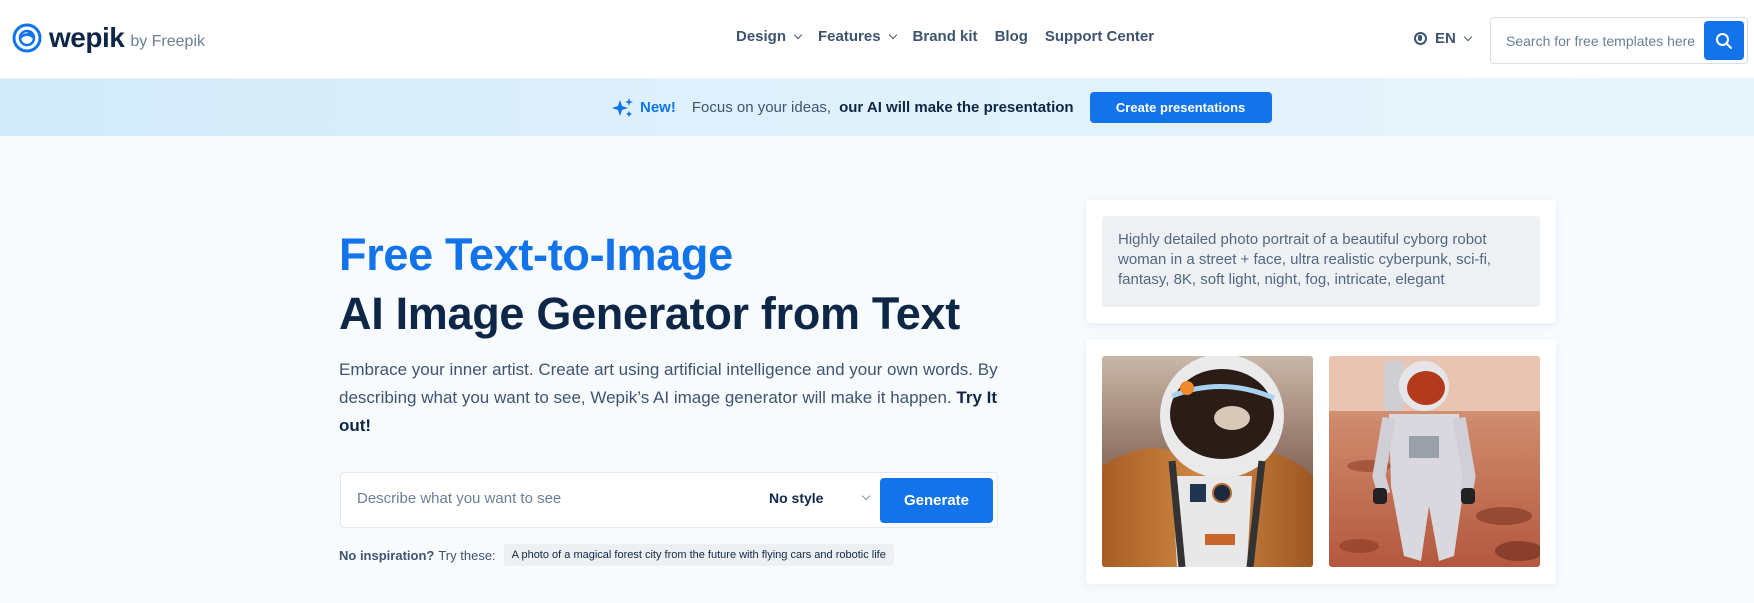  Describe the element at coordinates (467, 555) in the screenshot. I see `inspiration-try-label: Try these:` at that location.